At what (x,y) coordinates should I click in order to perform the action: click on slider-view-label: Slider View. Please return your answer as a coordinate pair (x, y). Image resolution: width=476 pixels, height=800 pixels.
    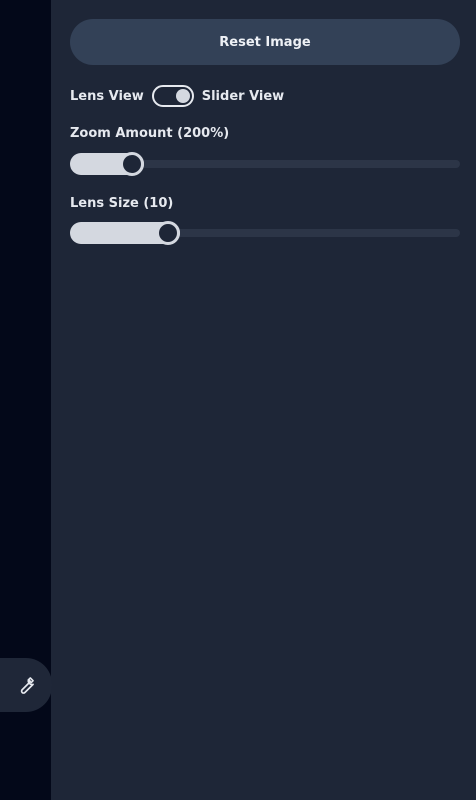
    Looking at the image, I should click on (243, 96).